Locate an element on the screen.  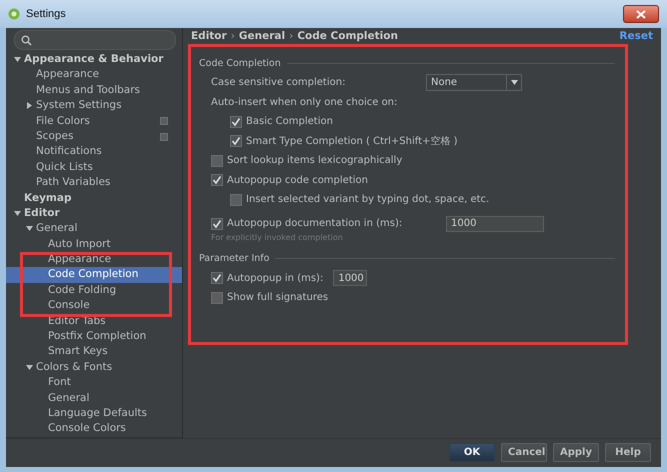
breadcrumb-item: Editor is located at coordinates (209, 36).